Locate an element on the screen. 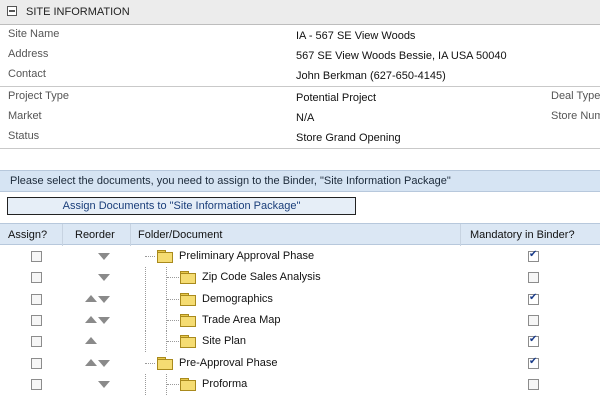 The image size is (600, 400). status-label: Status is located at coordinates (24, 136).